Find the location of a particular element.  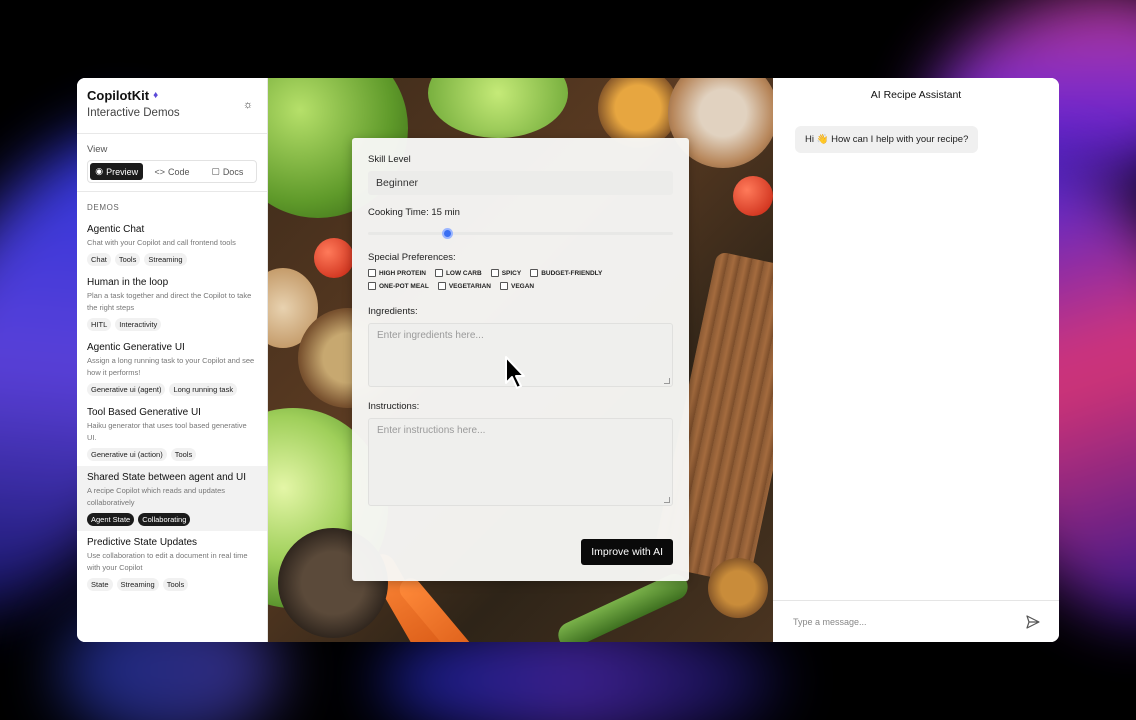

pref-low-carb: LOW CARB is located at coordinates (458, 273).